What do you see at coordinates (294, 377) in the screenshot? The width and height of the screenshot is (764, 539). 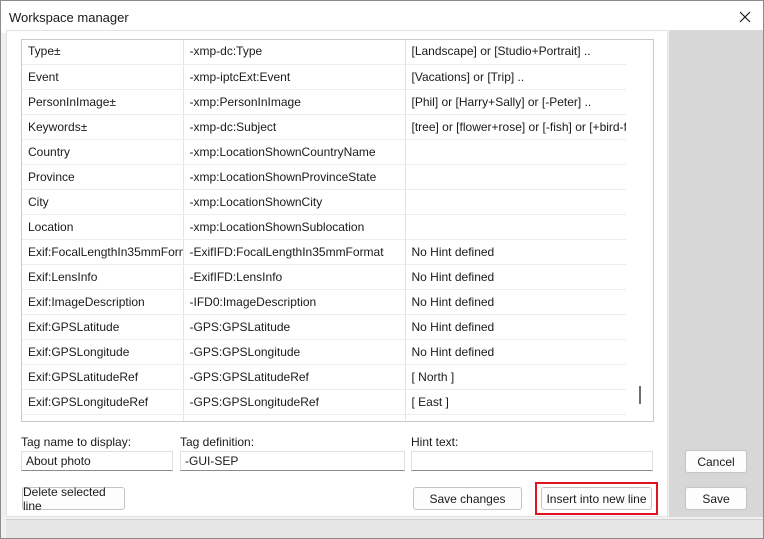 I see `tag-definition-cell: -GPS:GPSLatitudeRef` at bounding box center [294, 377].